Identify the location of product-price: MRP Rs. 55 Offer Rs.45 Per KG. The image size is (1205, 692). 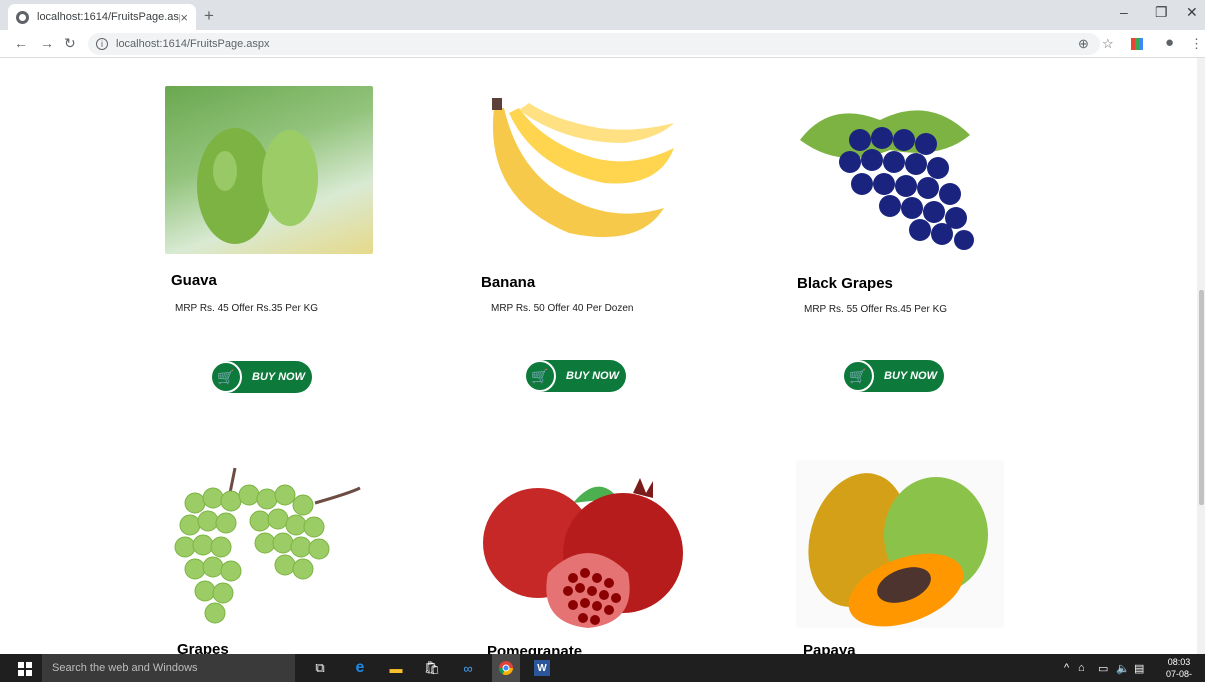
(876, 309).